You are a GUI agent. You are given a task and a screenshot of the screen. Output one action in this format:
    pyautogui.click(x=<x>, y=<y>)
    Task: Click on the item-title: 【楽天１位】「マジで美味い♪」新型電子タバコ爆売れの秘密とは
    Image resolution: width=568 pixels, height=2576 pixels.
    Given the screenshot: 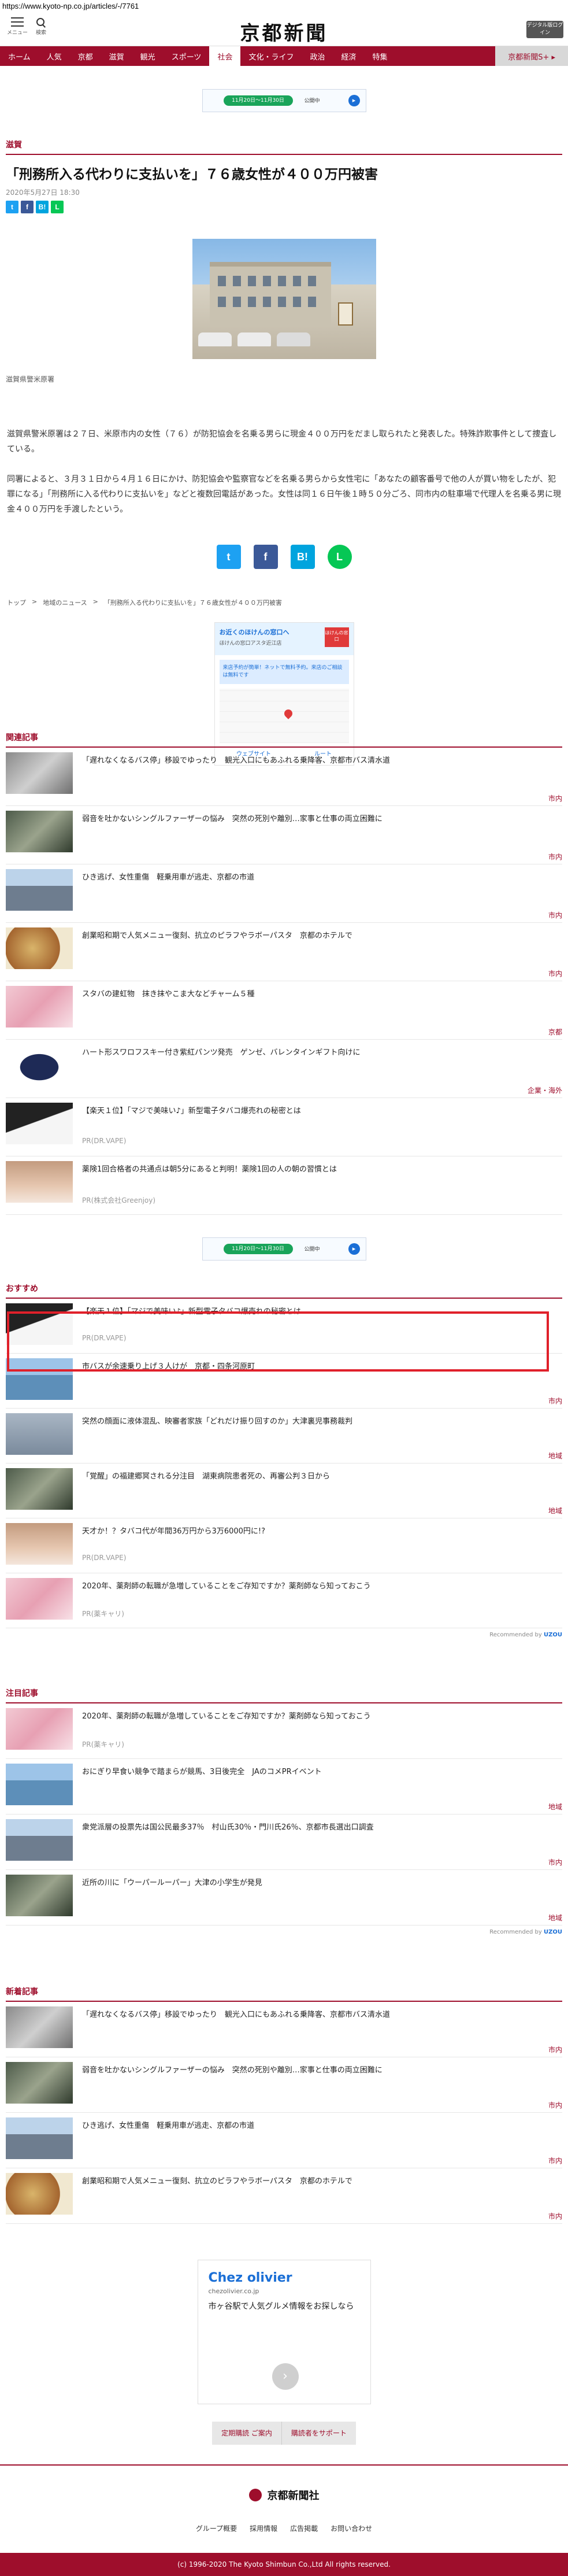 What is the action you would take?
    pyautogui.click(x=322, y=1111)
    